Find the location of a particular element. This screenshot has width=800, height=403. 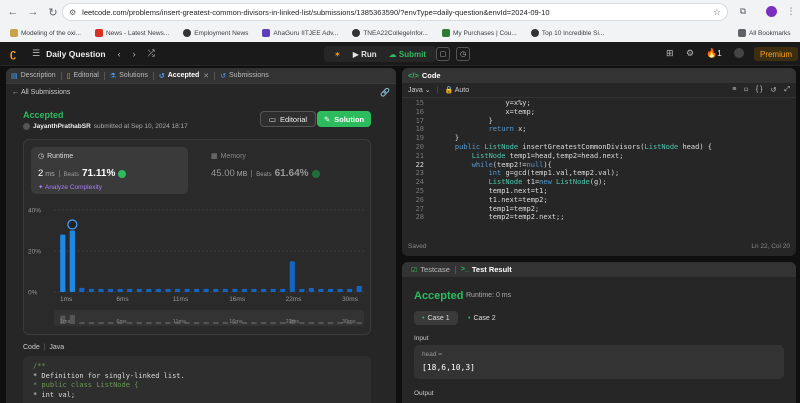

problem-list-icon: ☰ is located at coordinates (36, 53).